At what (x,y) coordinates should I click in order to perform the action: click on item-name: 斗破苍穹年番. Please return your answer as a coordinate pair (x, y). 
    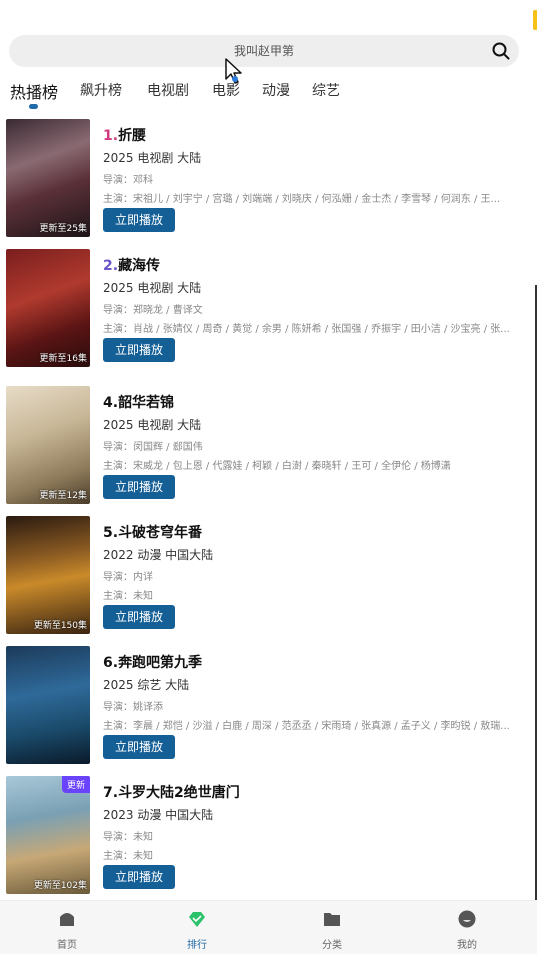
    Looking at the image, I should click on (160, 533).